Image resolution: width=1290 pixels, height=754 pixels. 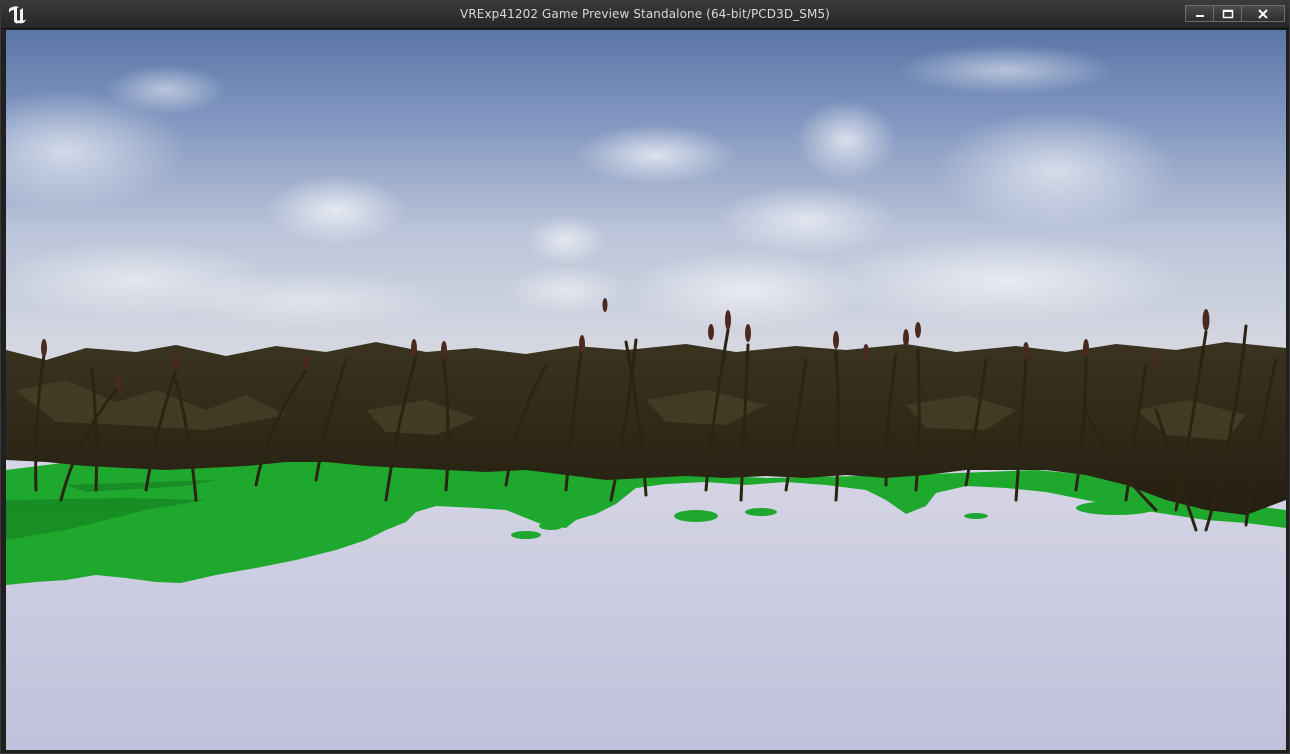 I want to click on maximize-button, so click(x=1227, y=13).